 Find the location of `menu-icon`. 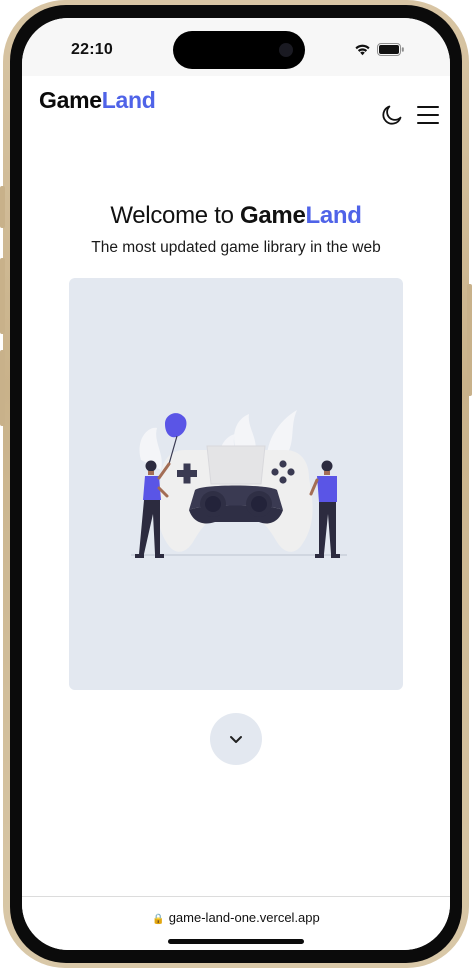

menu-icon is located at coordinates (428, 115).